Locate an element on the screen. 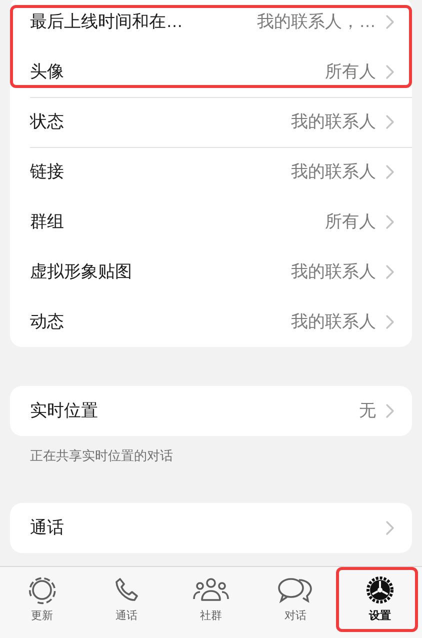  tab: 设置 is located at coordinates (380, 602).